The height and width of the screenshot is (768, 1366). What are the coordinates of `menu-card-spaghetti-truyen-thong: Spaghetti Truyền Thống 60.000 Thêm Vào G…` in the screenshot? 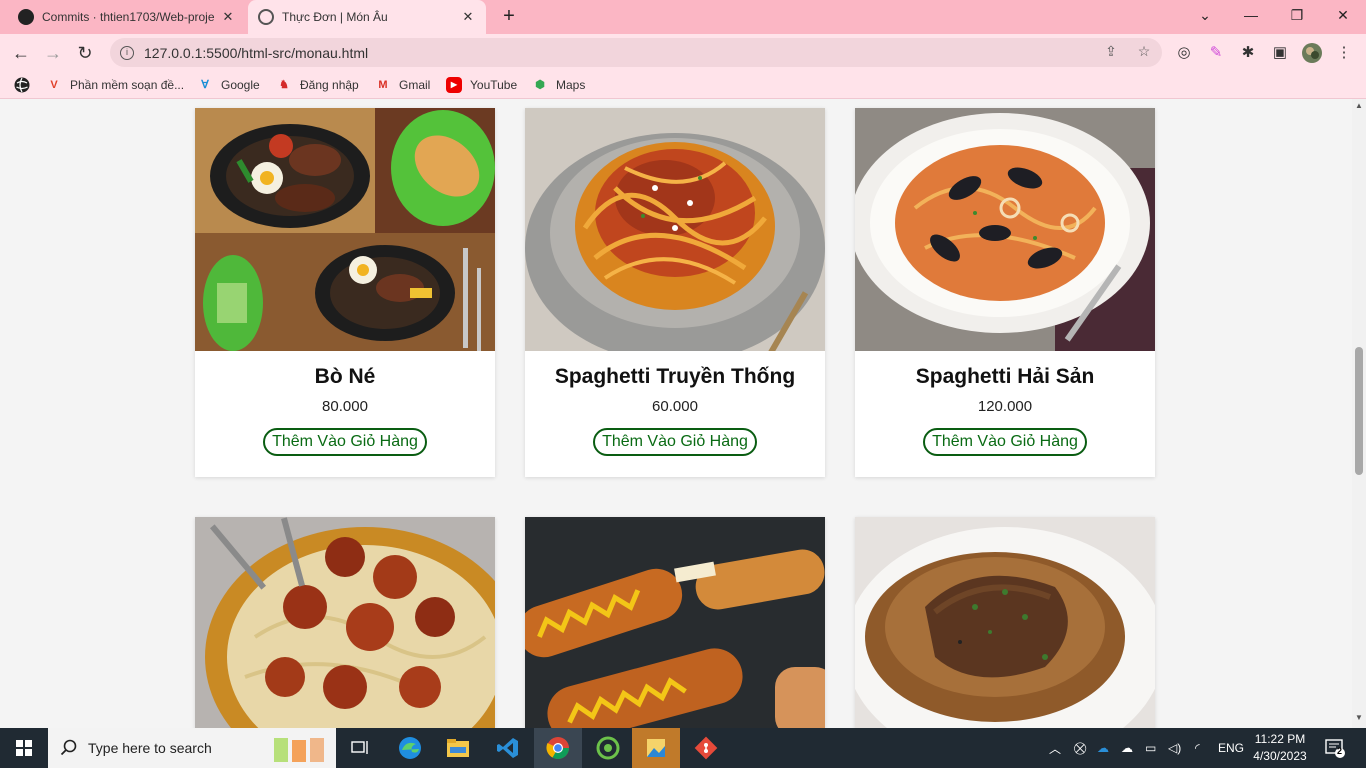 It's located at (675, 292).